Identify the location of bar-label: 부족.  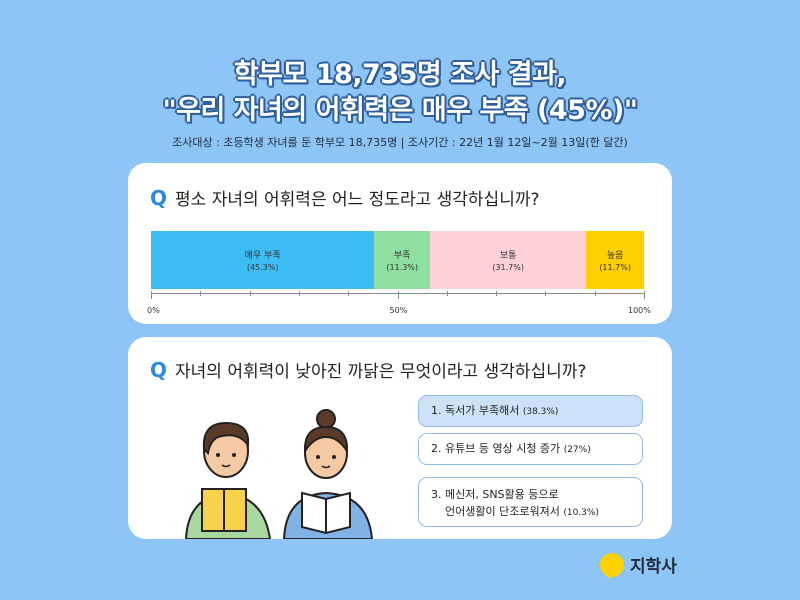
(402, 256).